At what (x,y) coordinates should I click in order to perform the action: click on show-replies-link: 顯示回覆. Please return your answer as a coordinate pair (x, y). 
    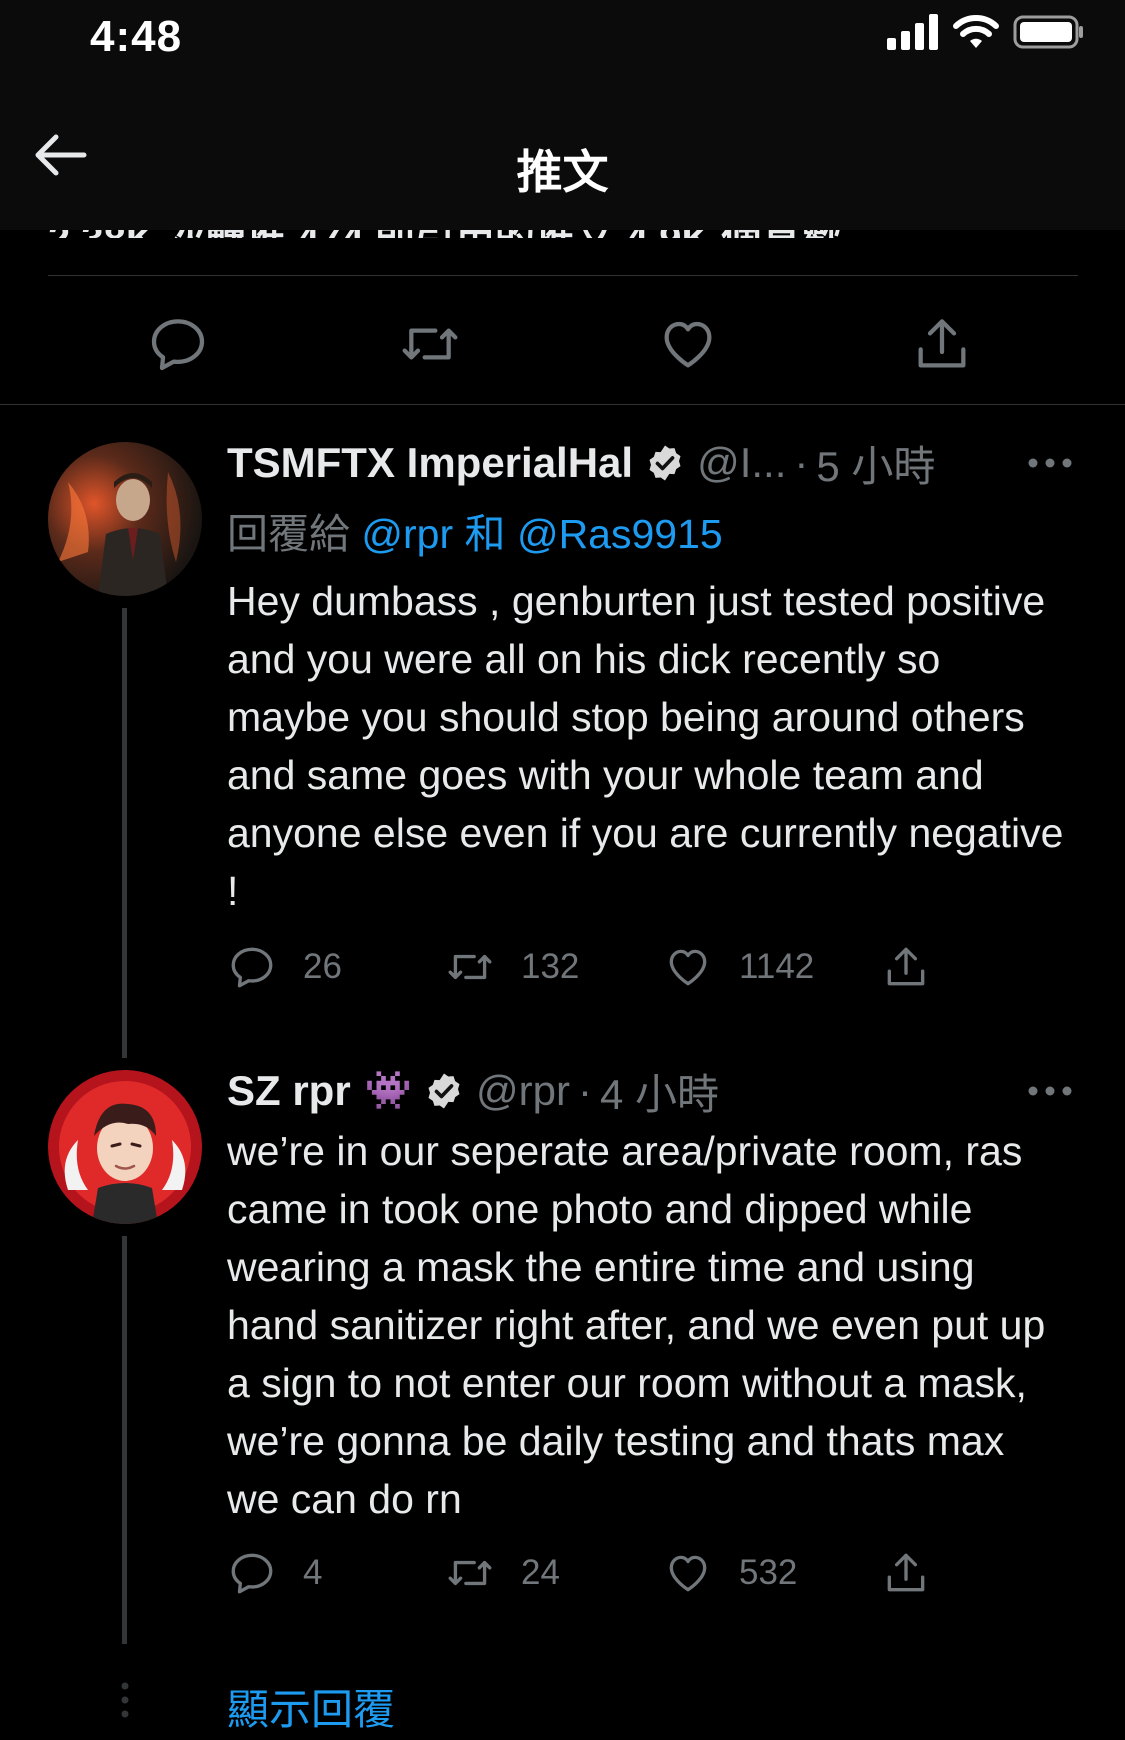
    Looking at the image, I should click on (311, 1706).